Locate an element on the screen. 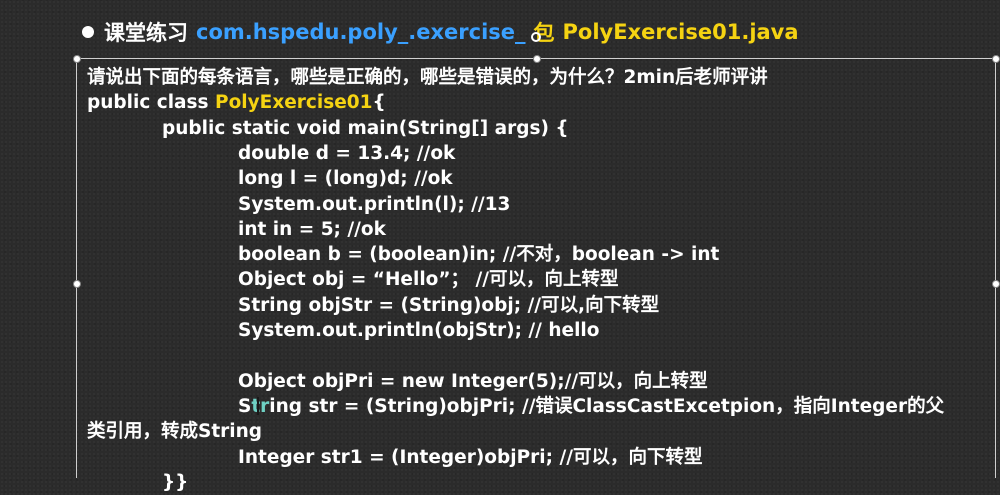 This screenshot has width=1000, height=495. resize-handle-top-center is located at coordinates (537, 59).